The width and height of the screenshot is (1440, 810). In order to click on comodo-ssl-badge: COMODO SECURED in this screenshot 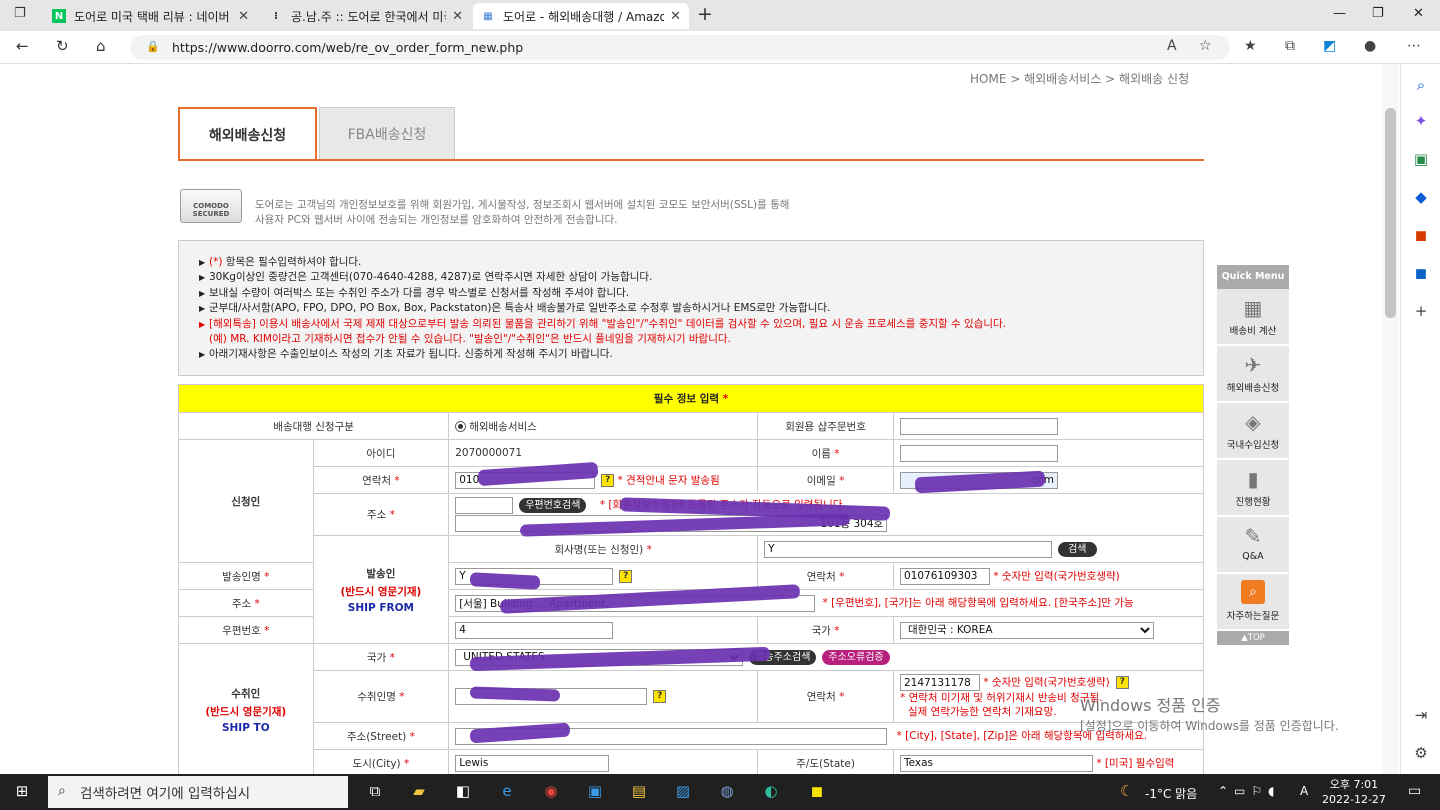, I will do `click(211, 206)`.